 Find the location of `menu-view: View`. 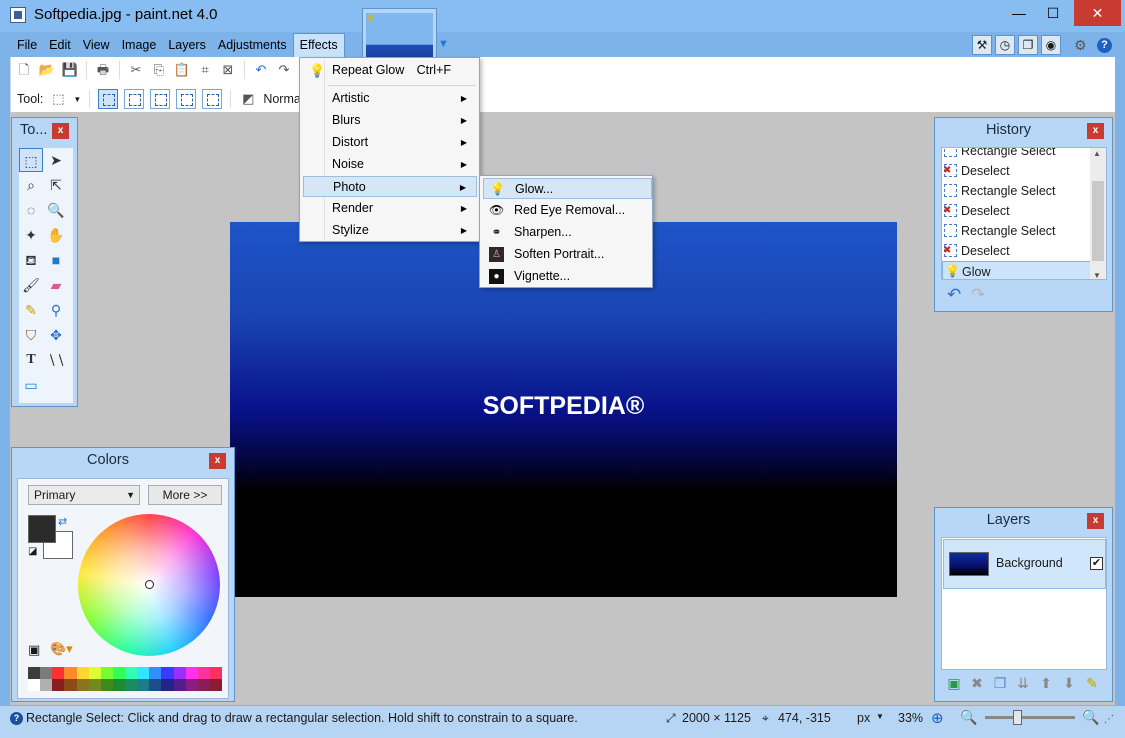

menu-view: View is located at coordinates (96, 45).